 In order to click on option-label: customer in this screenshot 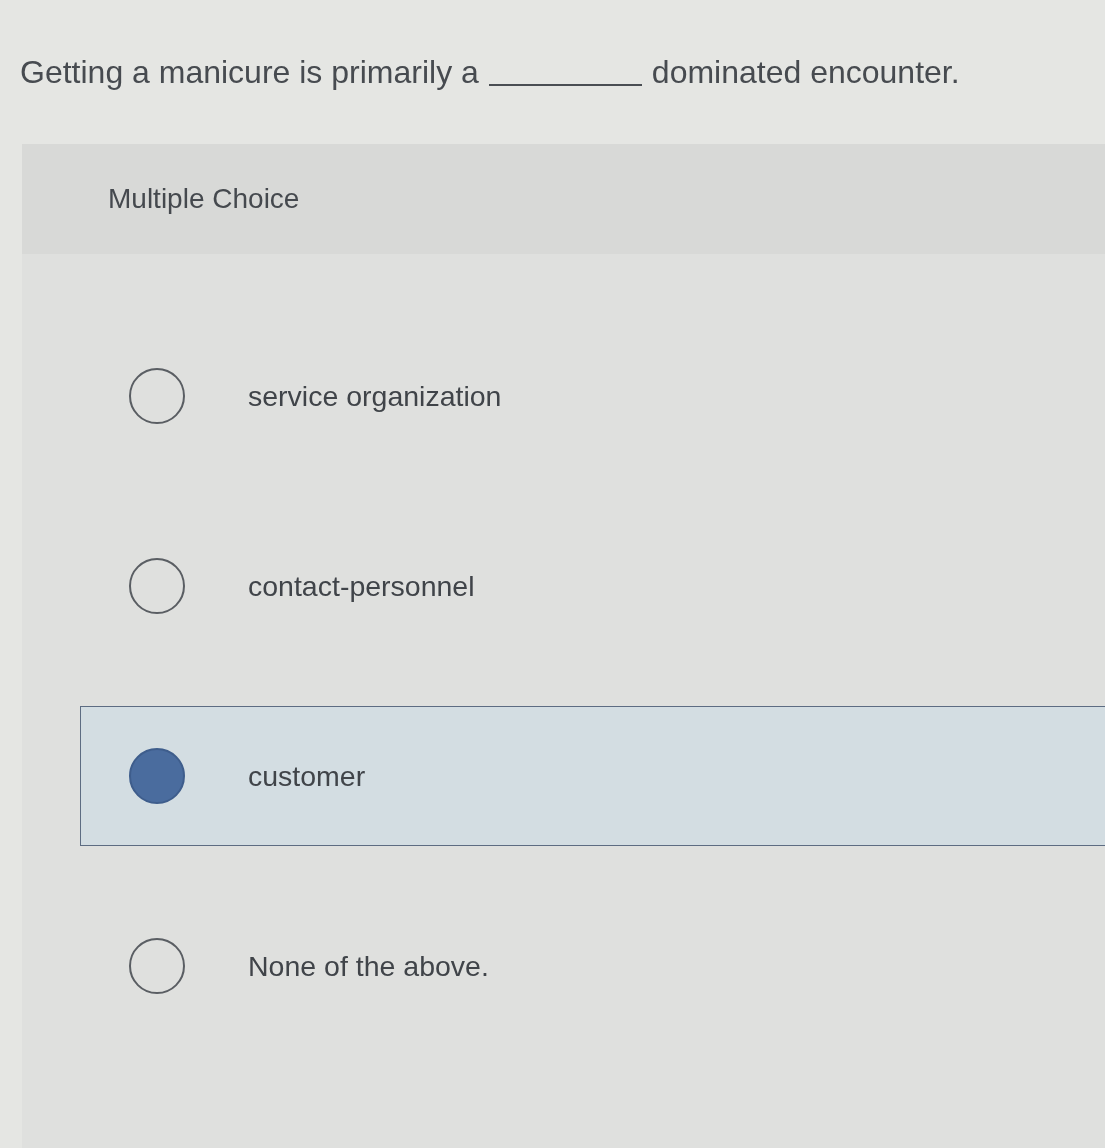, I will do `click(307, 776)`.